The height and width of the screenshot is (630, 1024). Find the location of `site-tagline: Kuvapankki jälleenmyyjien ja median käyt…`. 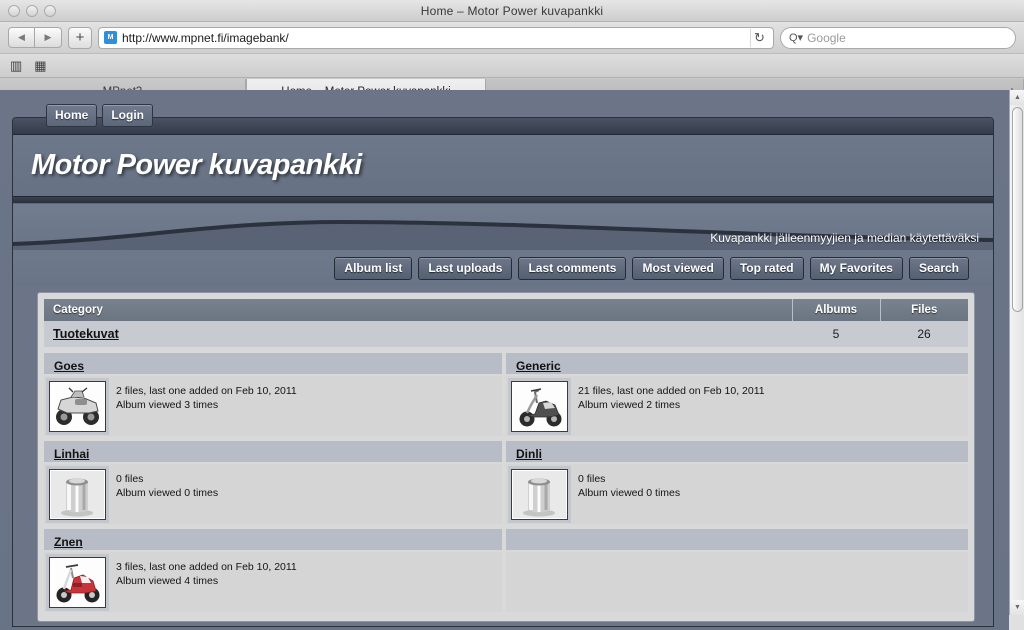

site-tagline: Kuvapankki jälleenmyyjien ja median käyt… is located at coordinates (844, 238).